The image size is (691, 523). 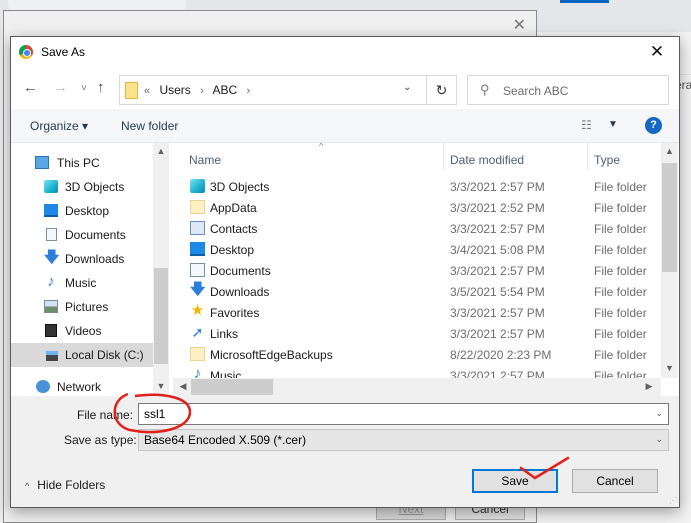 What do you see at coordinates (82, 307) in the screenshot?
I see `nav-item-pictures: Pictures` at bounding box center [82, 307].